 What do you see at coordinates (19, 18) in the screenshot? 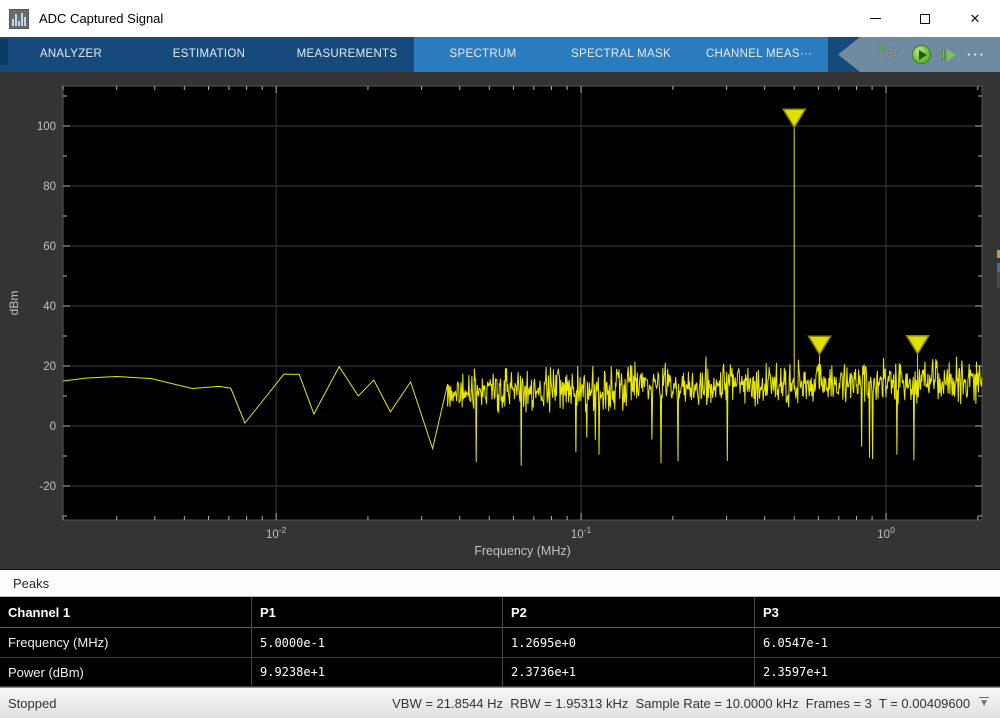
I see `app-spectrum-icon` at bounding box center [19, 18].